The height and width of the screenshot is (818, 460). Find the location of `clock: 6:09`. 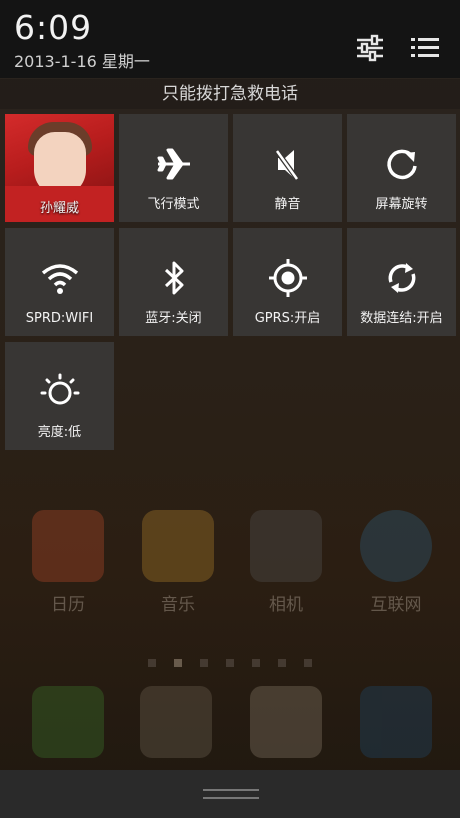

clock: 6:09 is located at coordinates (53, 27).